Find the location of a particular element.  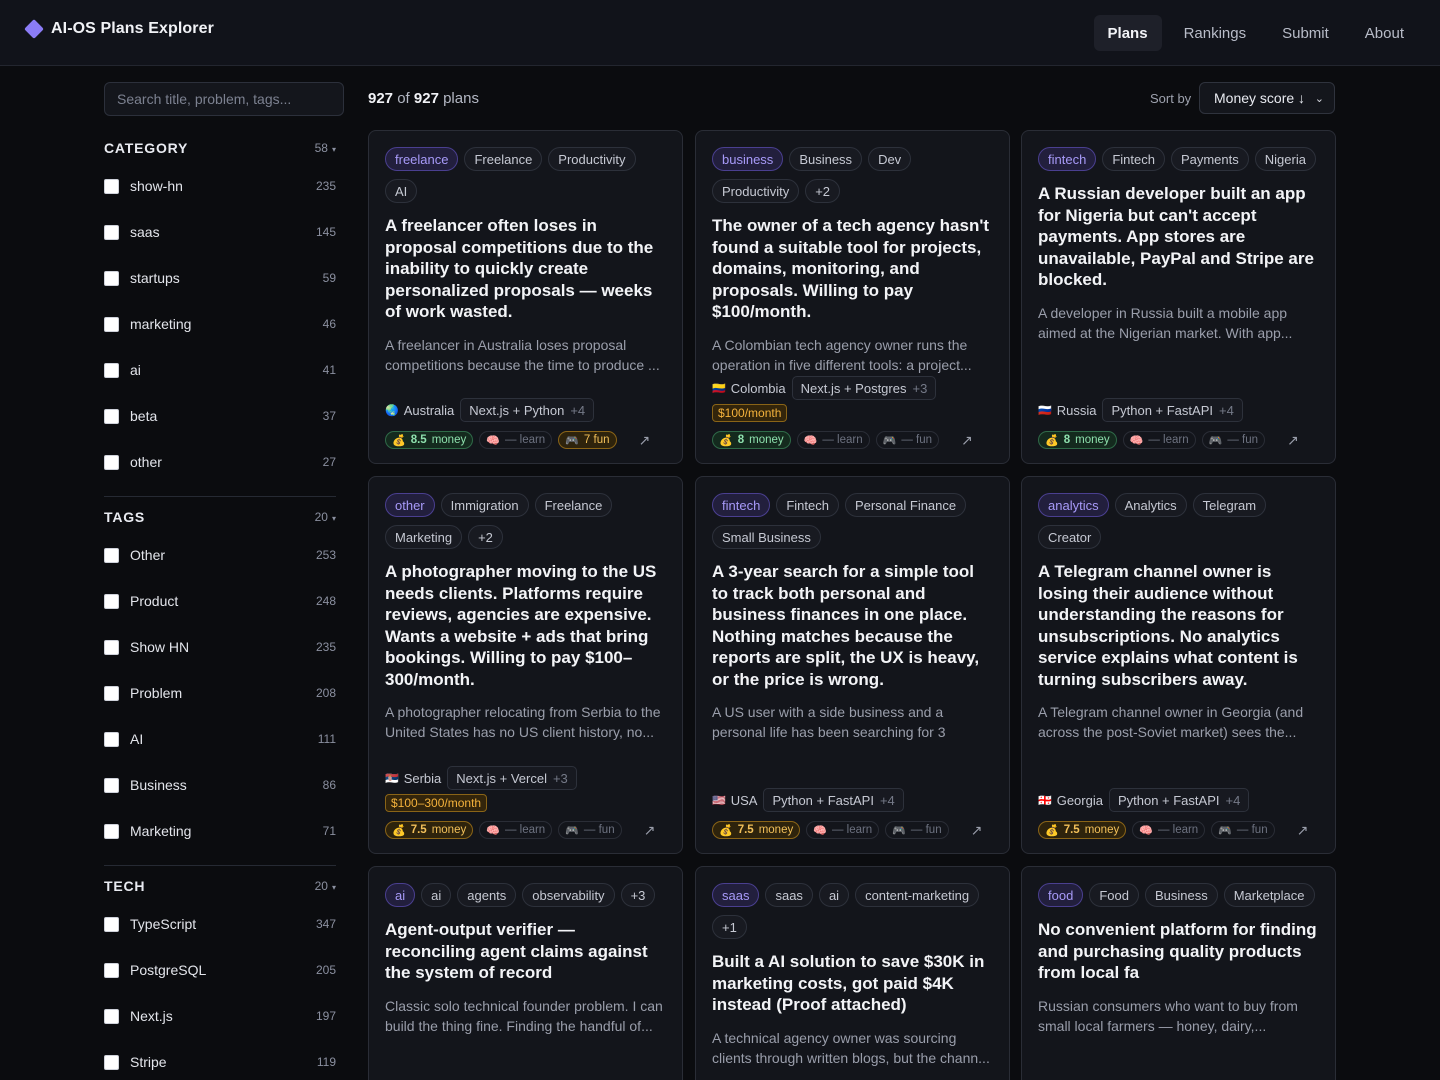

facet-category-0: show-hn 235 is located at coordinates (220, 186).